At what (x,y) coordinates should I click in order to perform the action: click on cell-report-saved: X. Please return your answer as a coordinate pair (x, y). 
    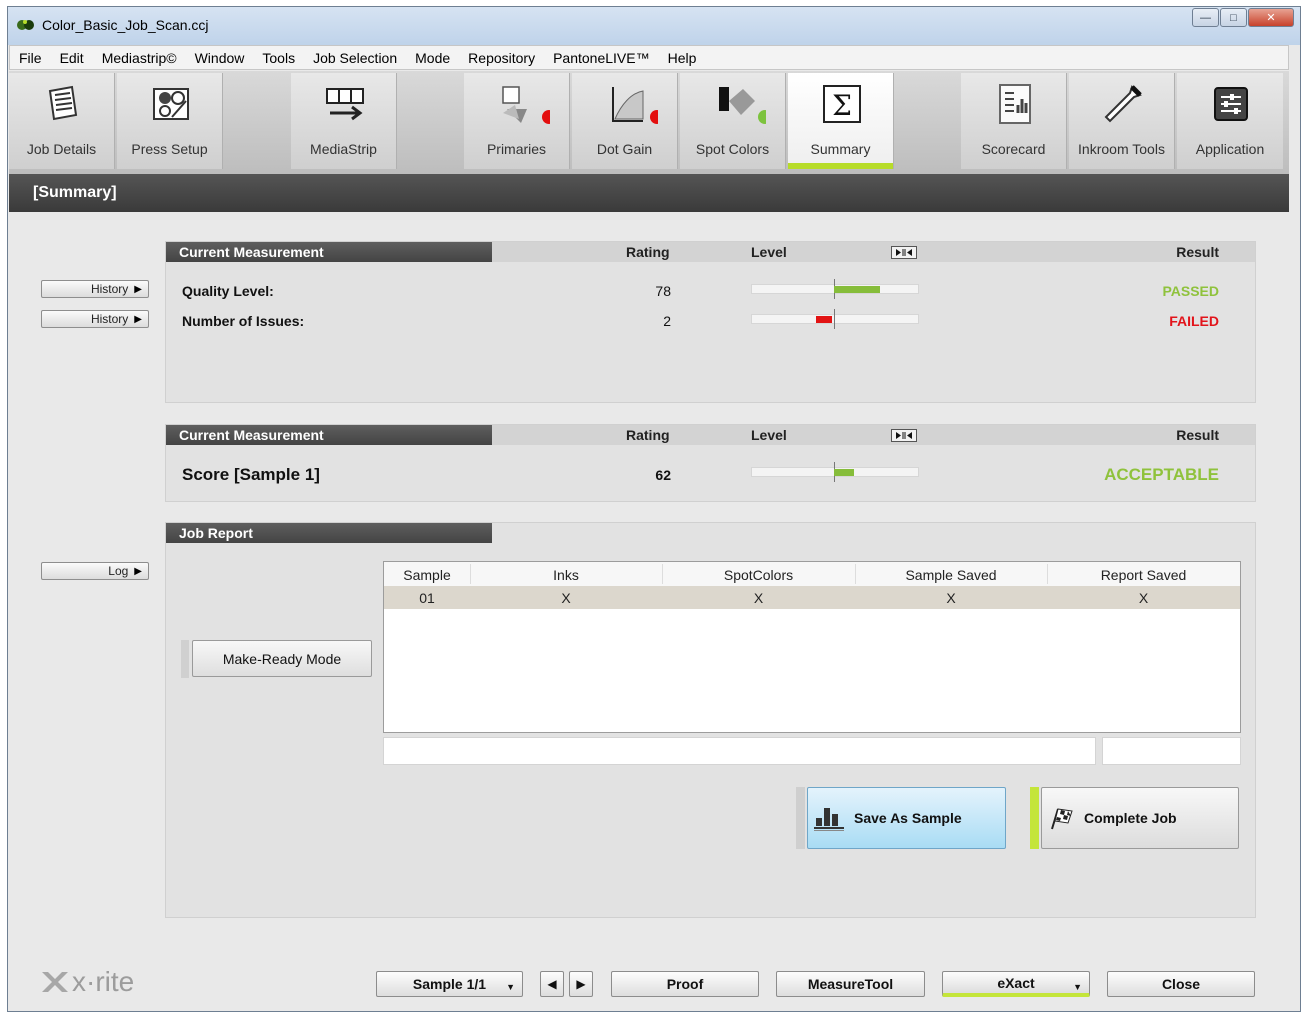
    Looking at the image, I should click on (1143, 598).